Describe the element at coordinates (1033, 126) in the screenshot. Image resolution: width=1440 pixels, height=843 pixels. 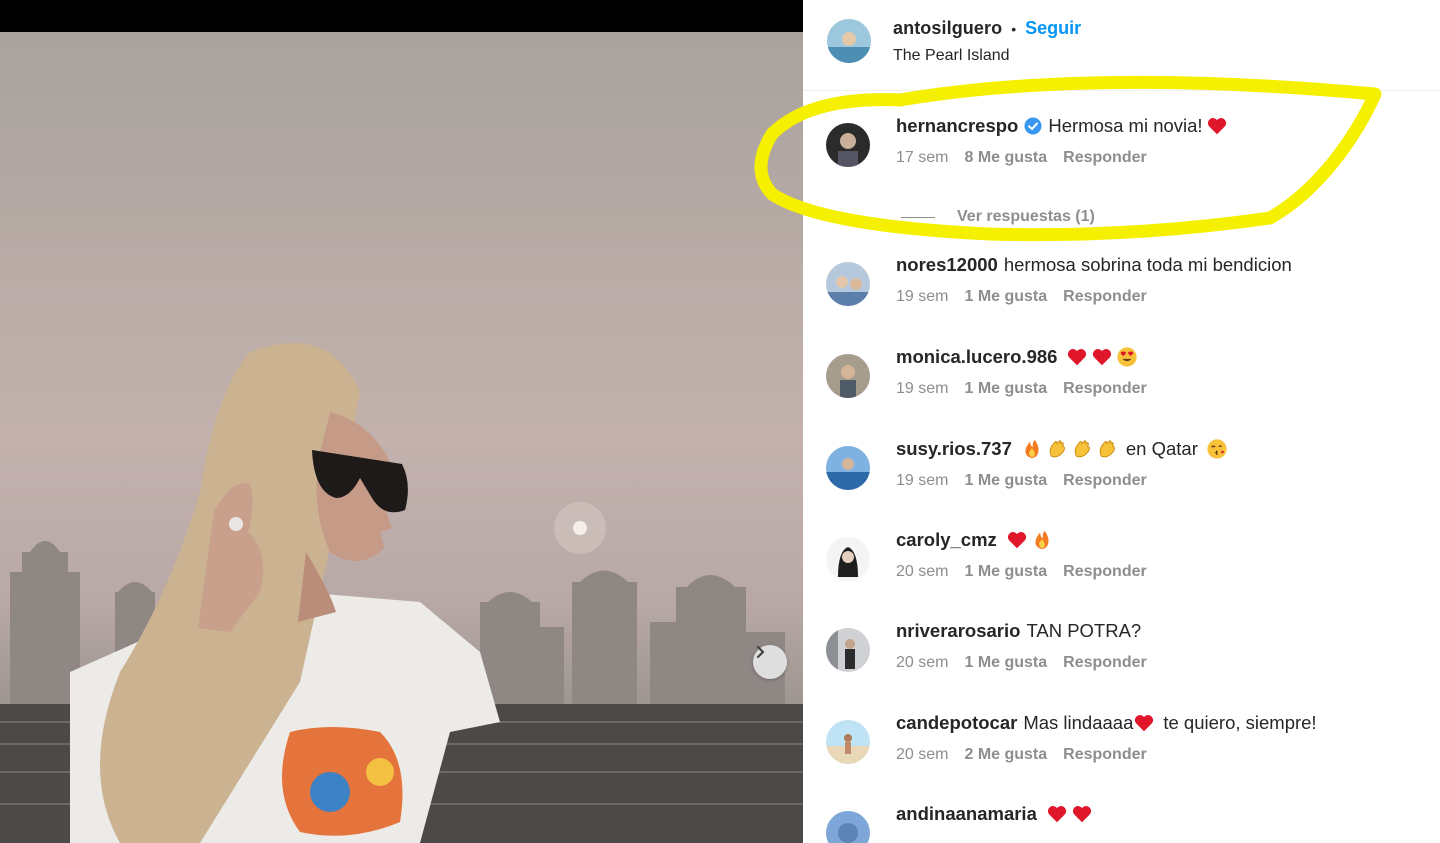
I see `verified-badge-icon` at that location.